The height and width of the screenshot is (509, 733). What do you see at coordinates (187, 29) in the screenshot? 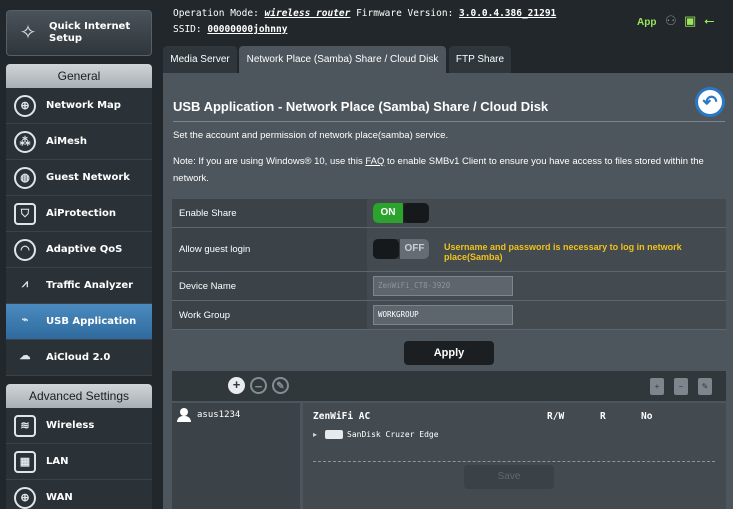
I see `ssid-label: SSID:` at bounding box center [187, 29].